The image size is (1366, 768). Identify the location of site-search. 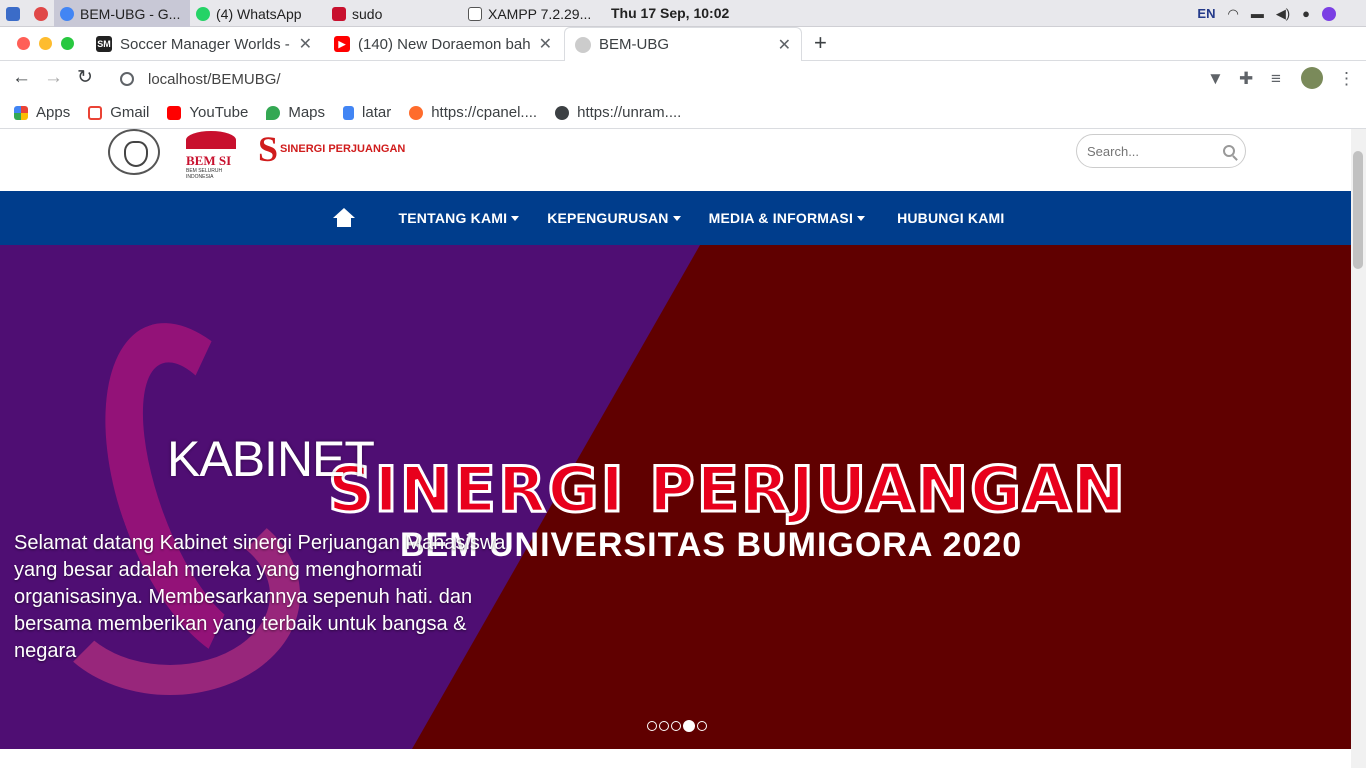
(1161, 151).